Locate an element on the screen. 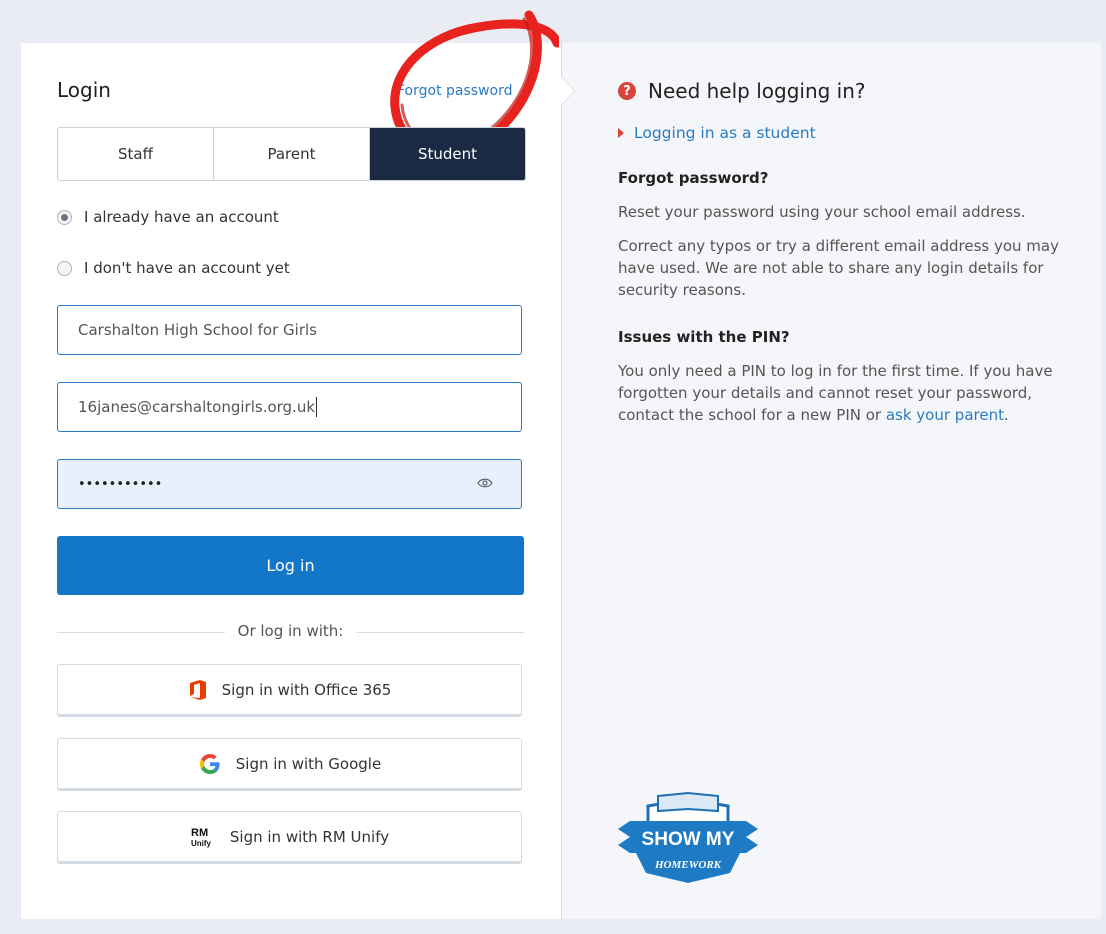  google-signin-button: Sign in with Google is located at coordinates (289, 764).